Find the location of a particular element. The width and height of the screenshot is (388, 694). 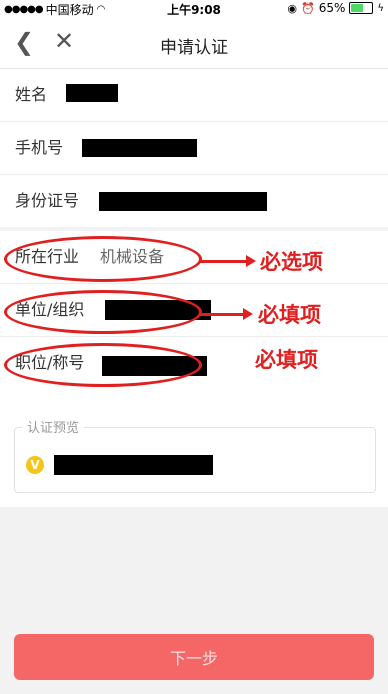

required-fill-annotation-1: 必填项 is located at coordinates (289, 315).